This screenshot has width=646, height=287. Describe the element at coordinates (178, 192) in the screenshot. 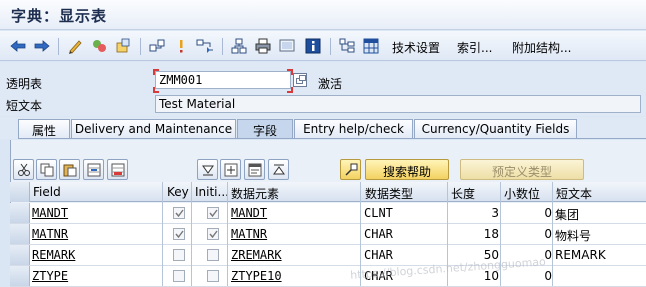

I see `column-header-key: Key` at that location.